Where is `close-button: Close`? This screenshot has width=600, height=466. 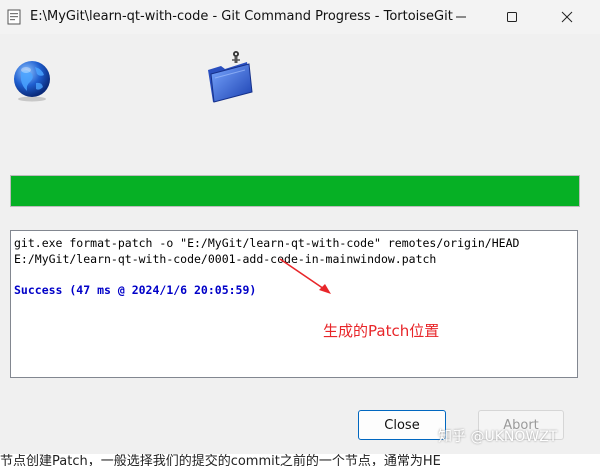
close-button: Close is located at coordinates (402, 425).